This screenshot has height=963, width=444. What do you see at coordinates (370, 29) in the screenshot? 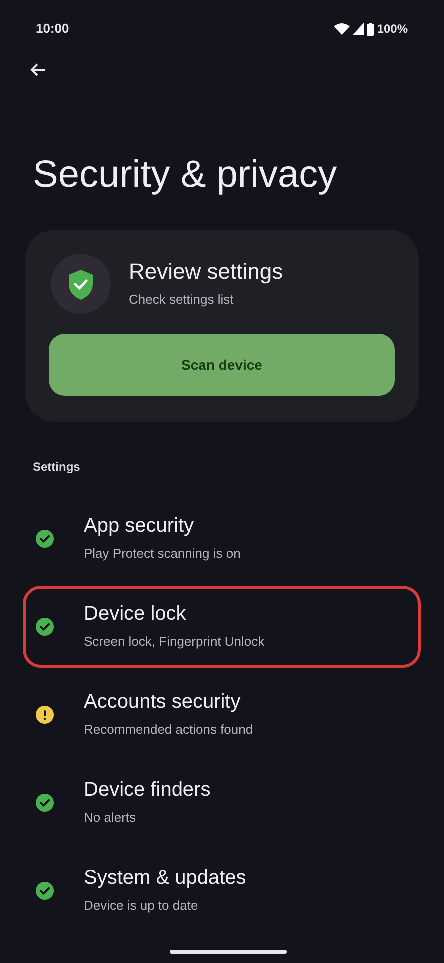
I see `battery-icon` at bounding box center [370, 29].